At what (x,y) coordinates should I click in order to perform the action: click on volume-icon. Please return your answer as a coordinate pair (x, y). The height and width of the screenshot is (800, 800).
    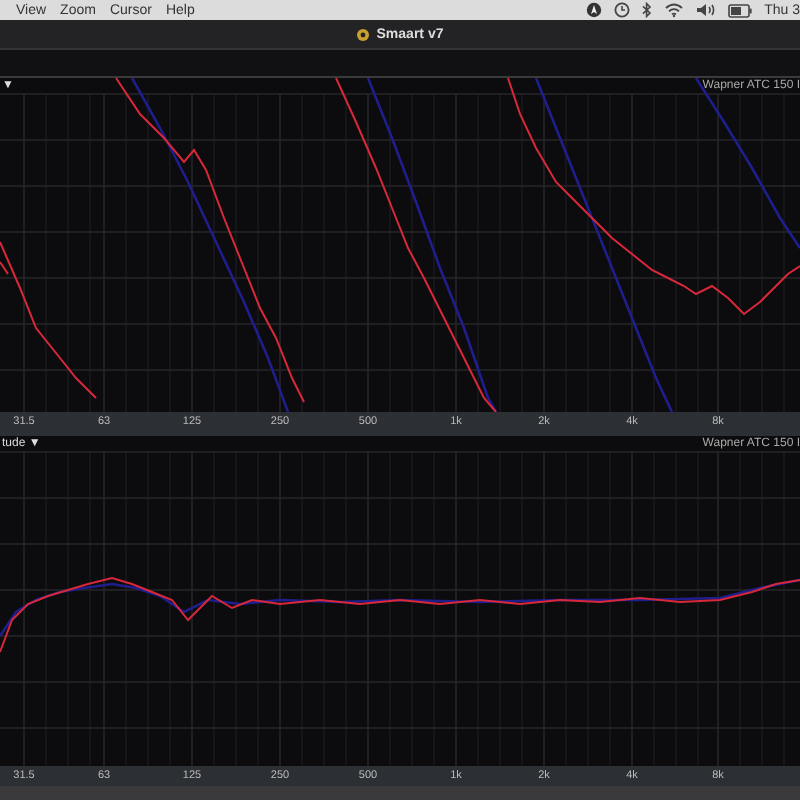
    Looking at the image, I should click on (706, 10).